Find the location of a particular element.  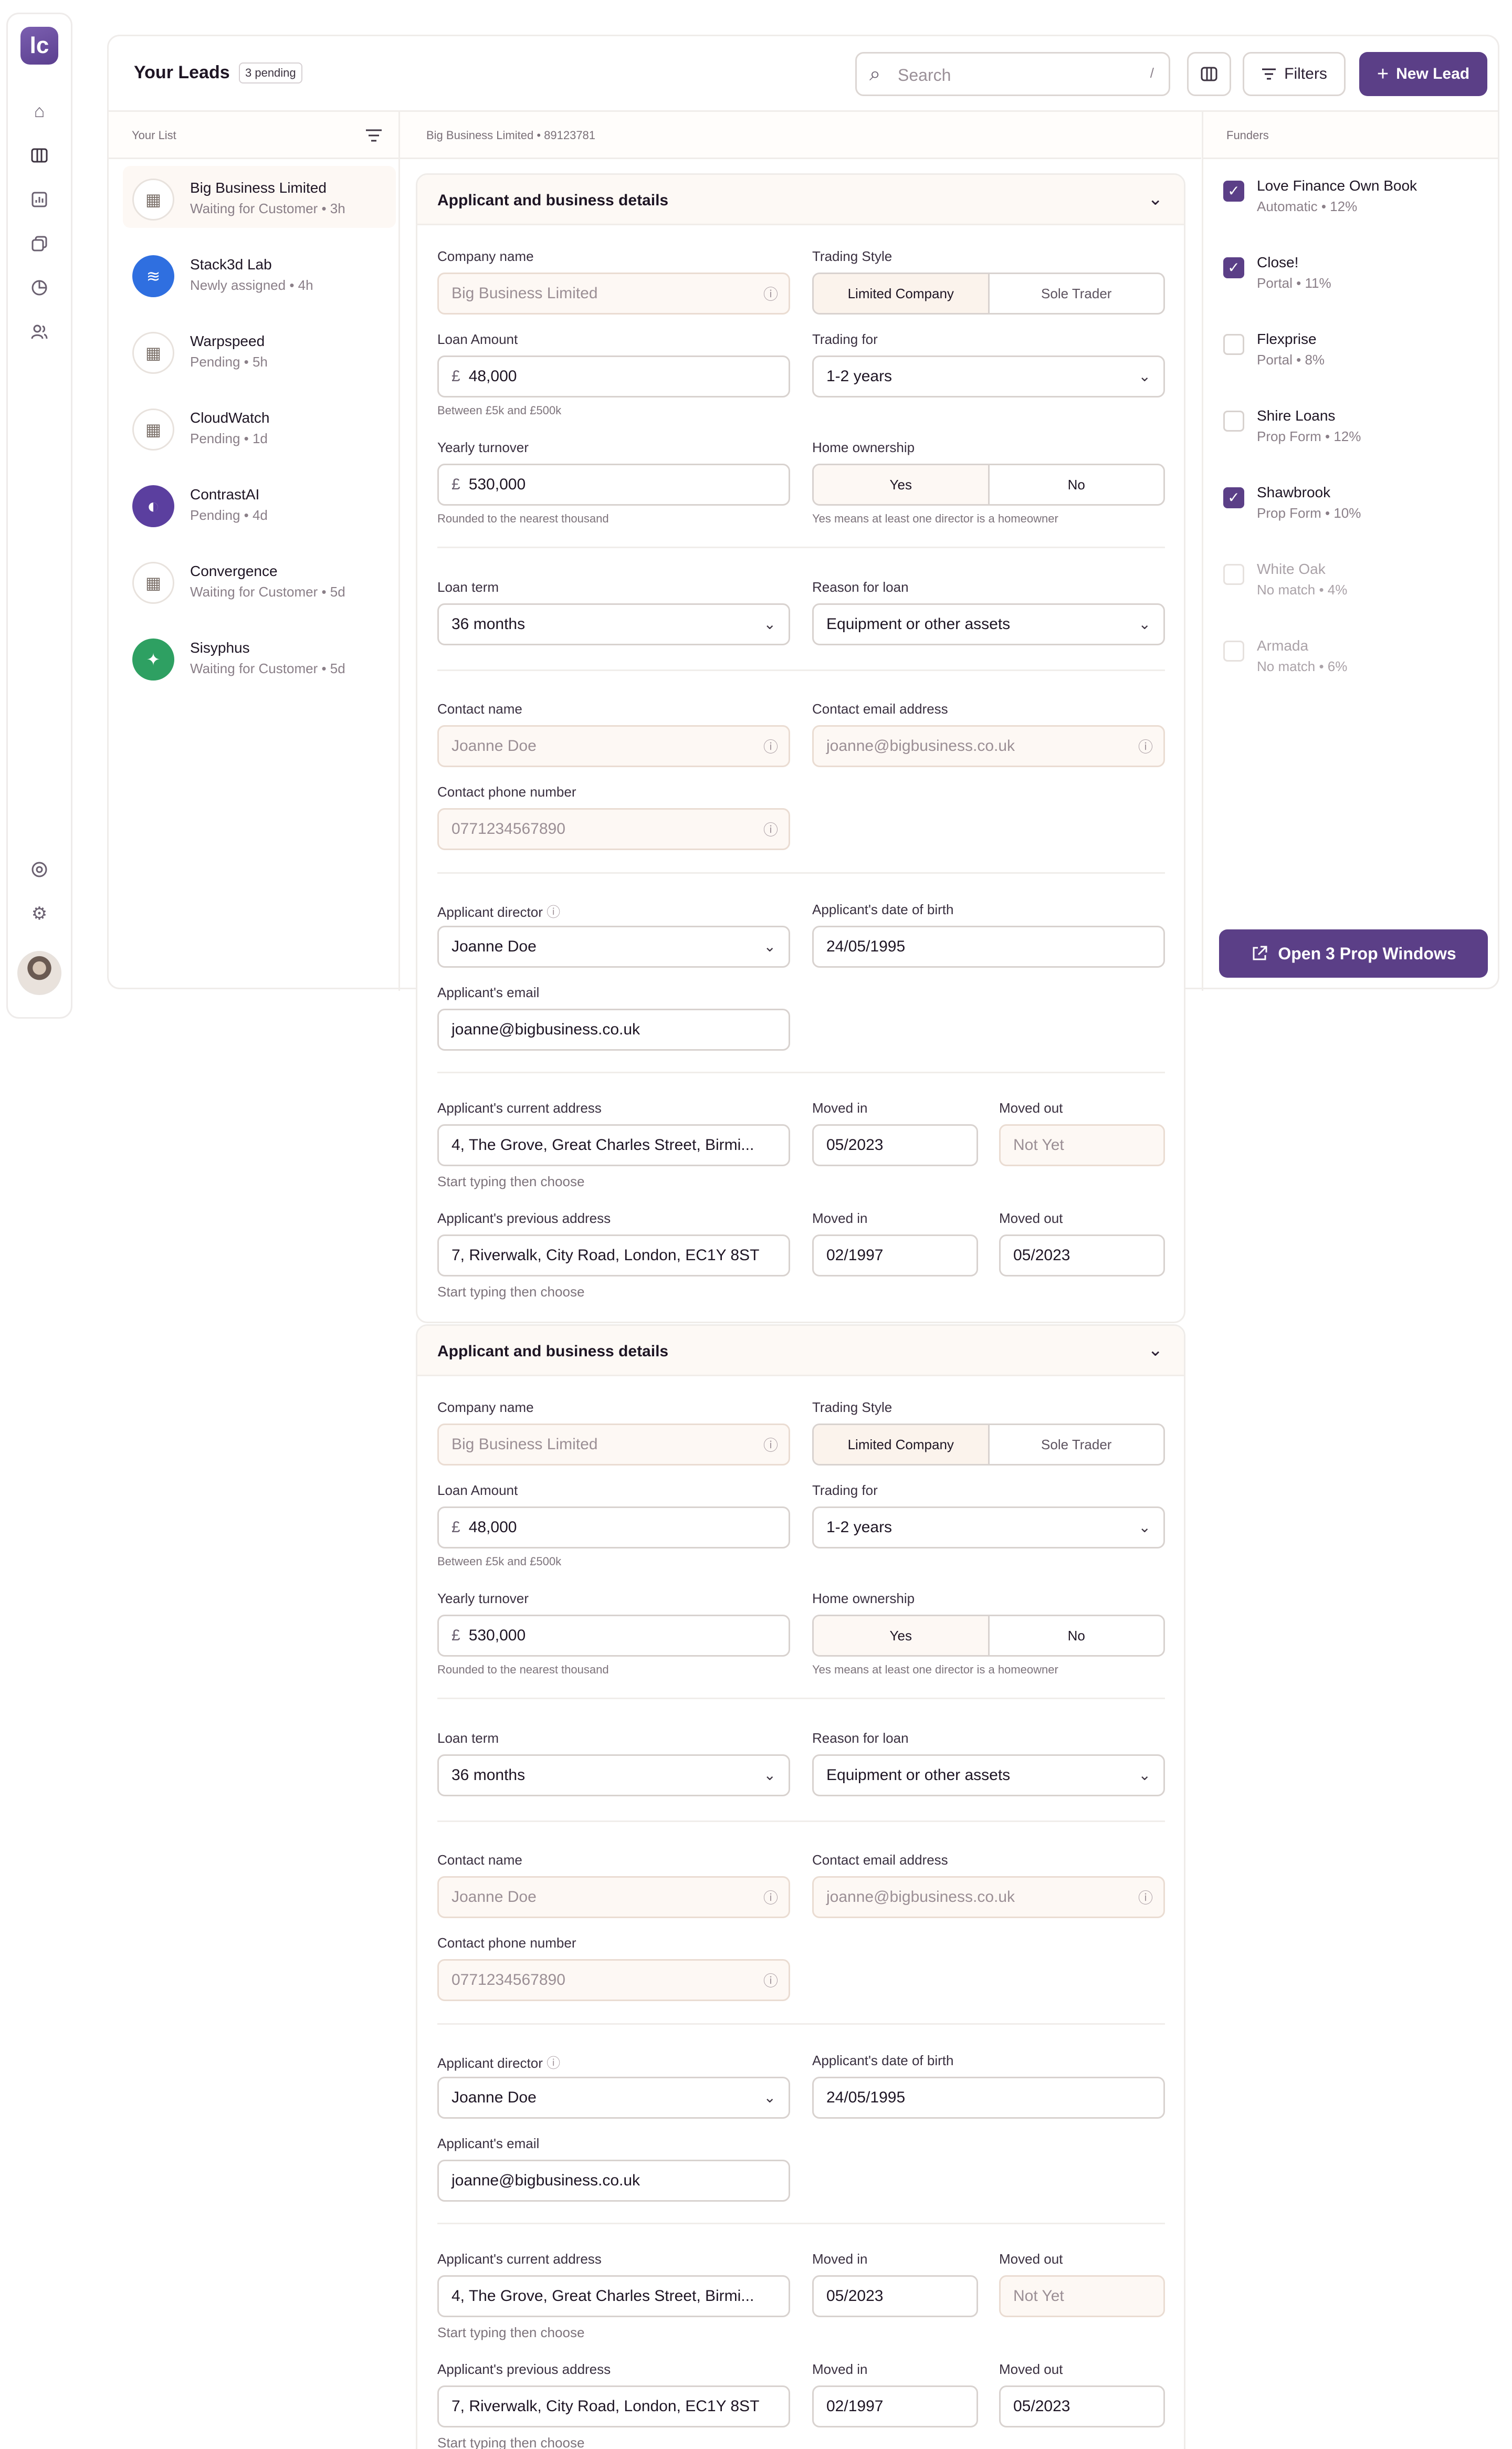

avatar is located at coordinates (39, 973).